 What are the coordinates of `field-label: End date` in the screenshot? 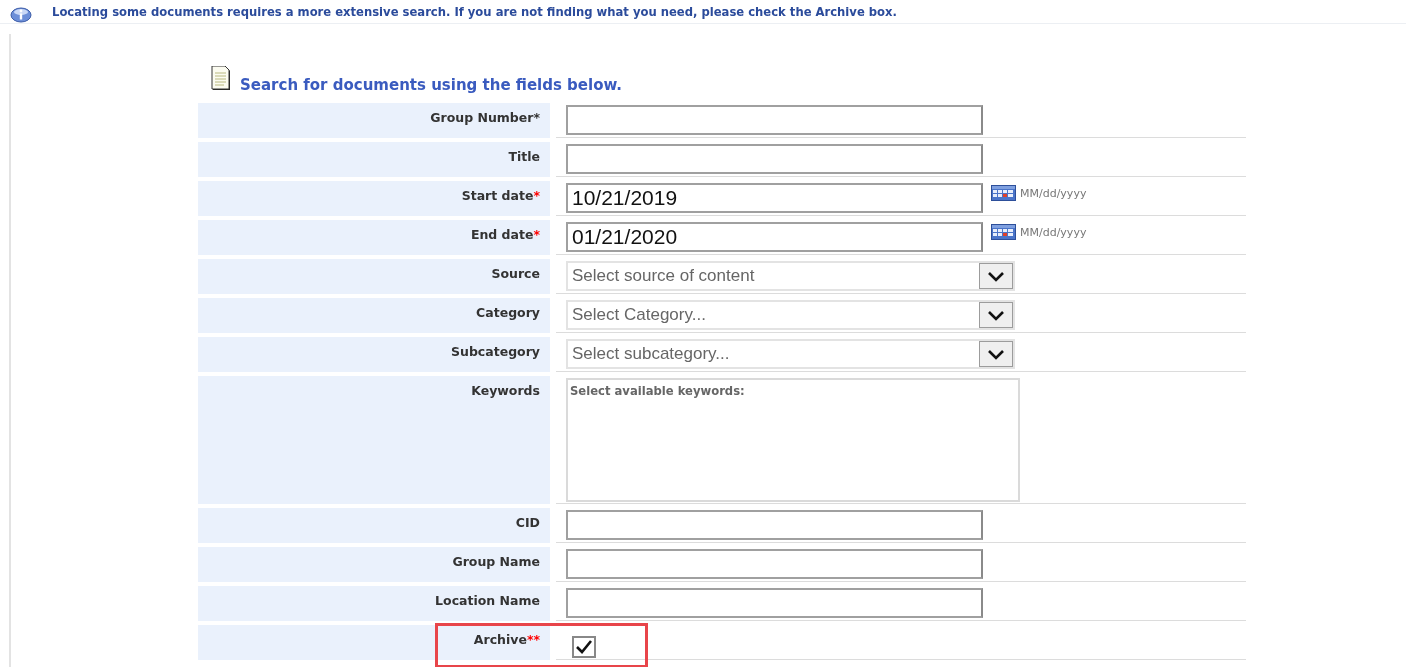 It's located at (502, 234).